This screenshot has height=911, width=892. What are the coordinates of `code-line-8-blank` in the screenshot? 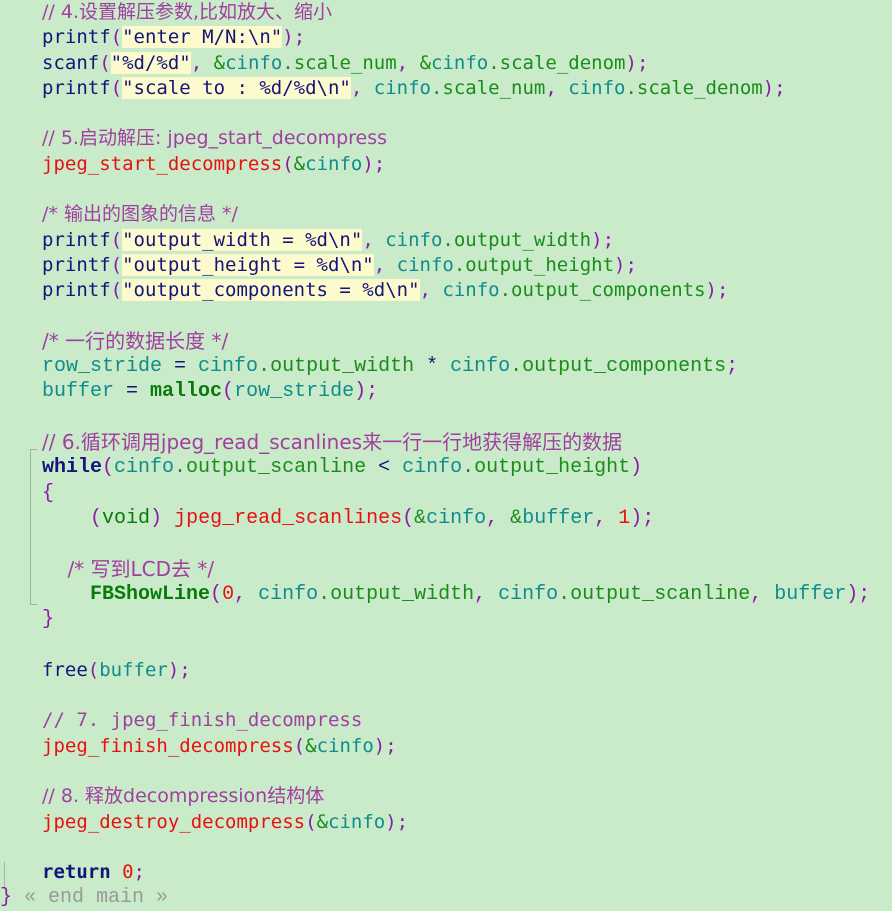 It's located at (446, 189).